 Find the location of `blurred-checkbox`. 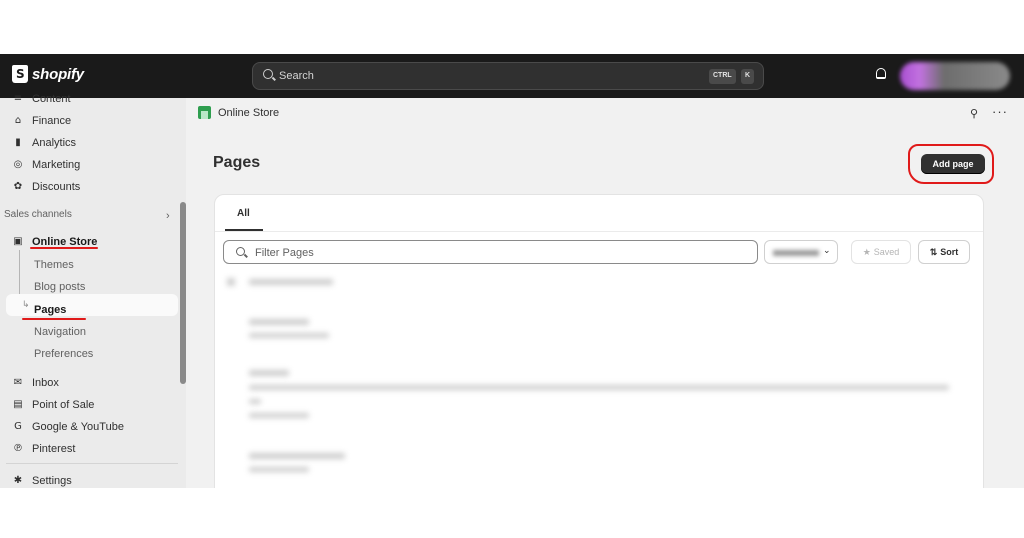

blurred-checkbox is located at coordinates (231, 282).